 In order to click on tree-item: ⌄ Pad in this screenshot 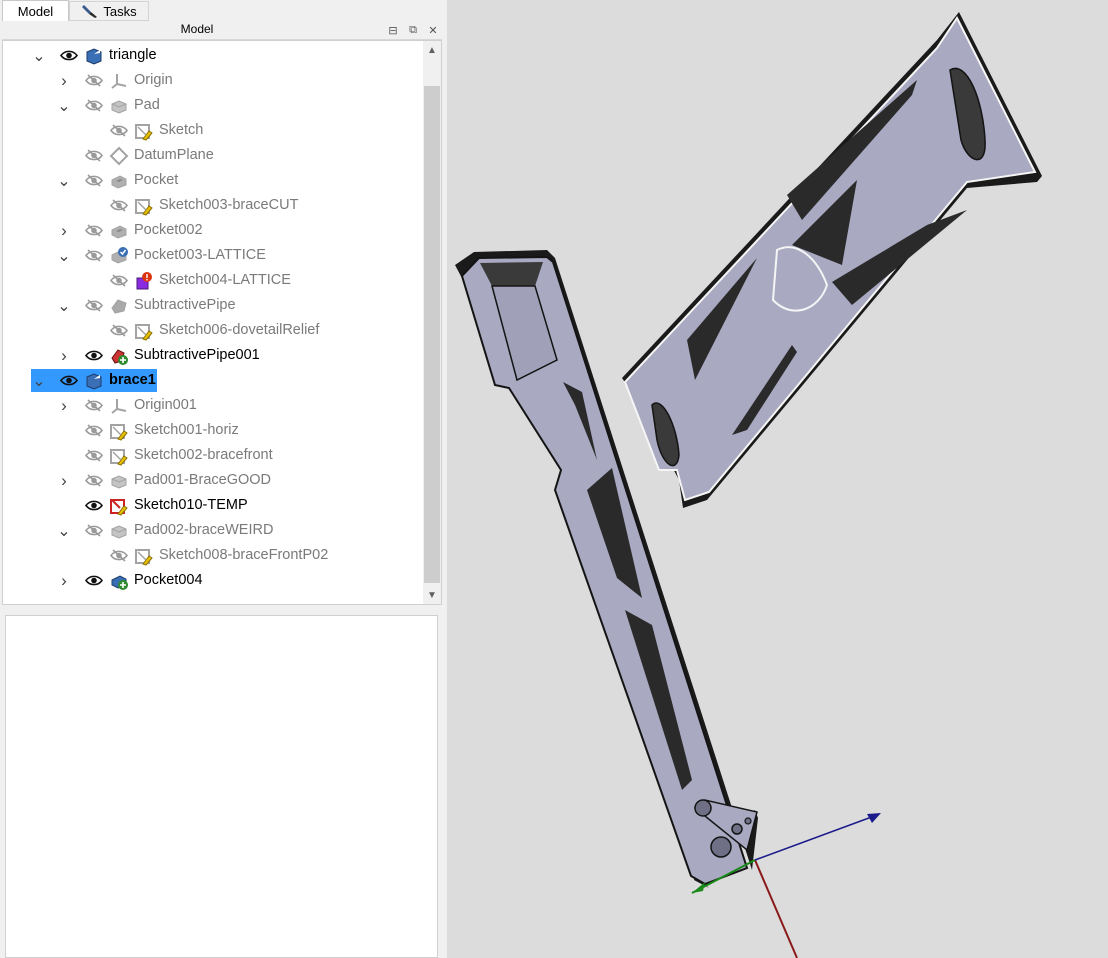, I will do `click(213, 105)`.